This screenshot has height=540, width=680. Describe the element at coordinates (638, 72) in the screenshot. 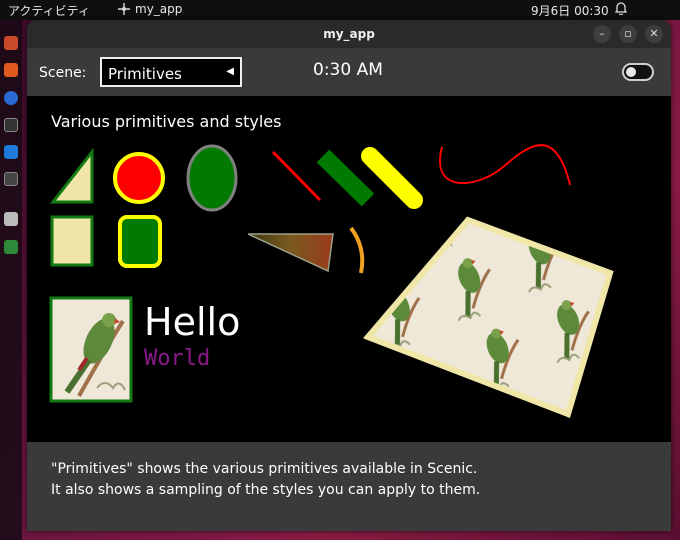

I see `toggle-switch` at that location.